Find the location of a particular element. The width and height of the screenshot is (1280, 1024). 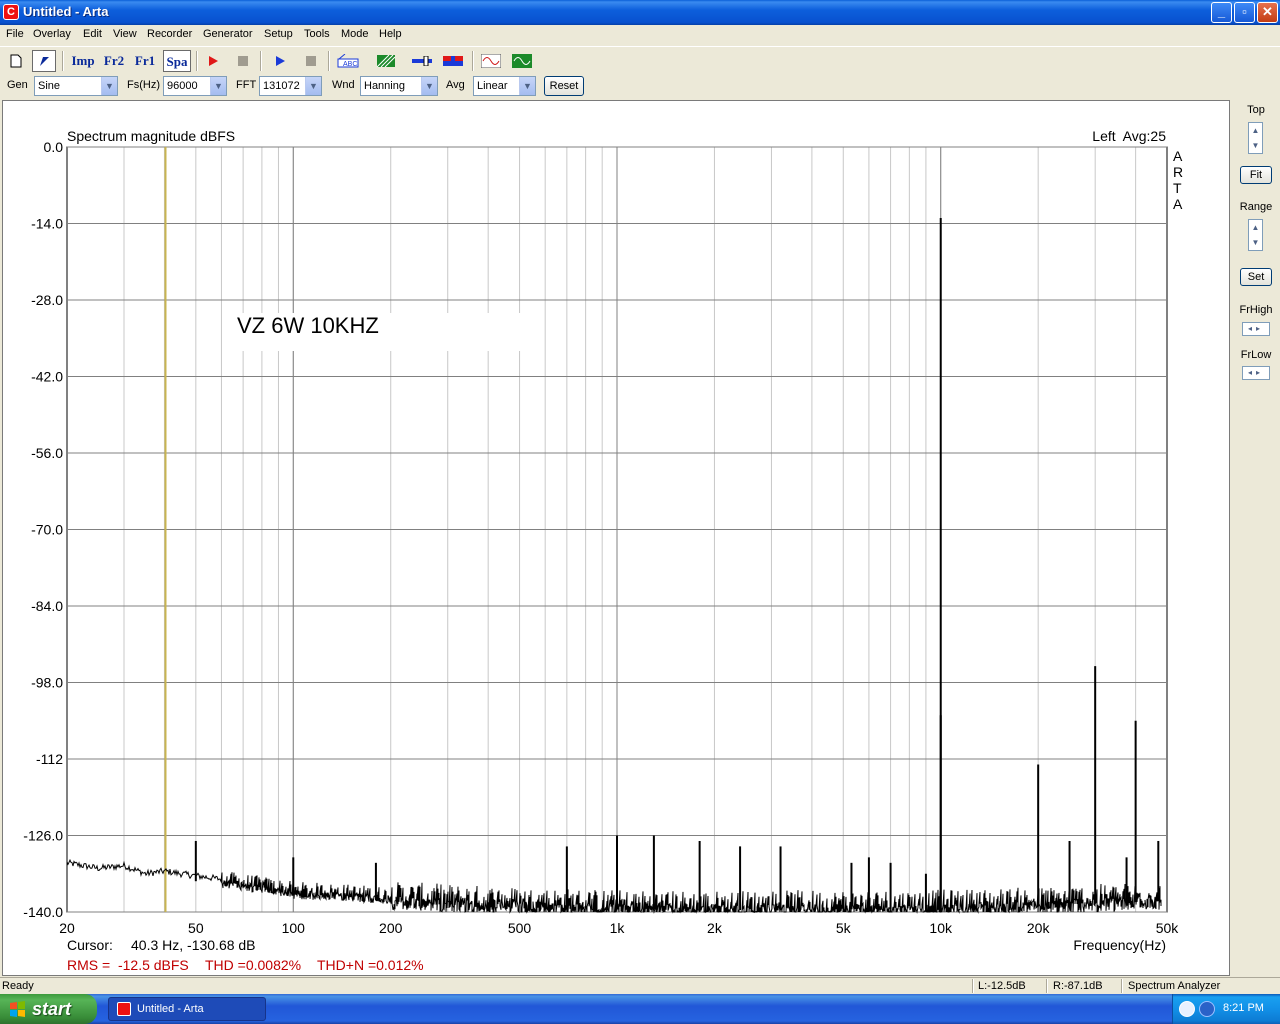

menu-generator: Generator is located at coordinates (228, 34).